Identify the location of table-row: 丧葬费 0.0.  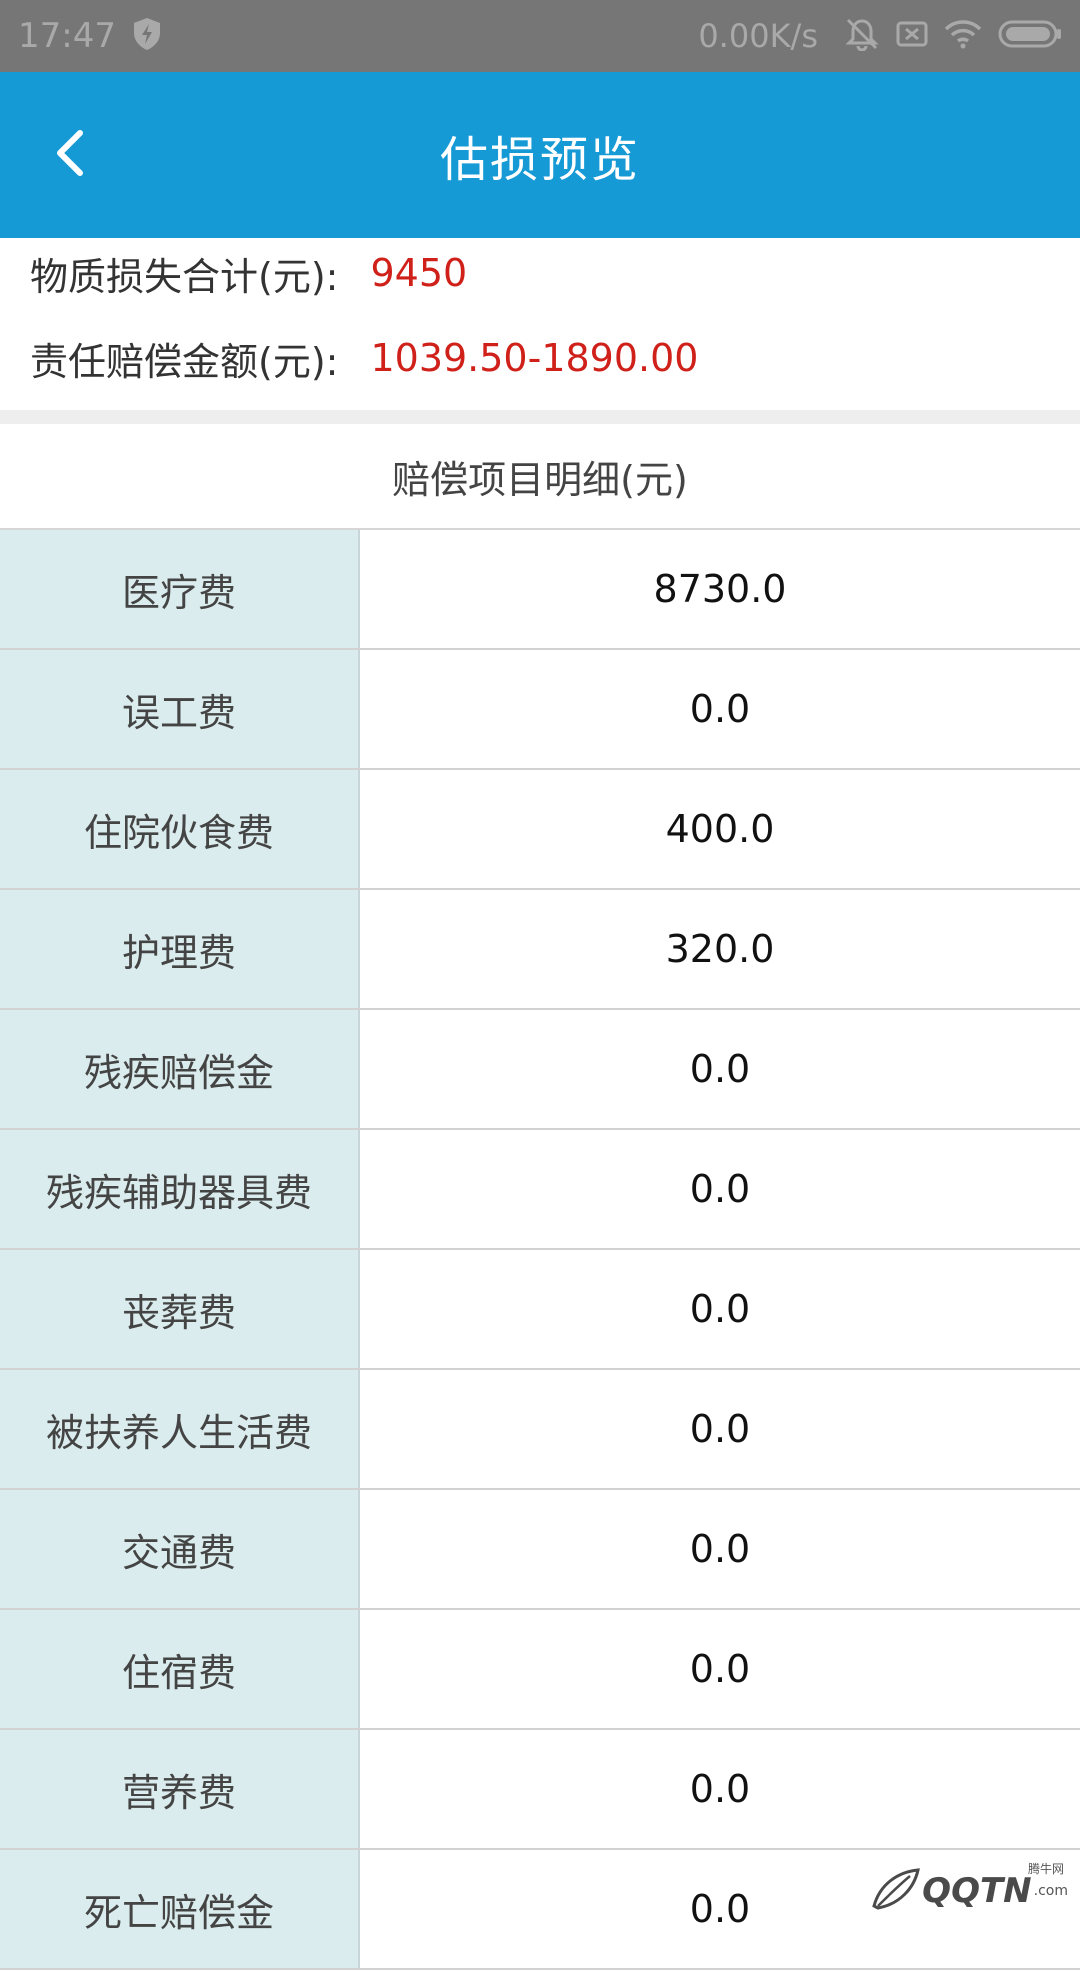
(540, 1310).